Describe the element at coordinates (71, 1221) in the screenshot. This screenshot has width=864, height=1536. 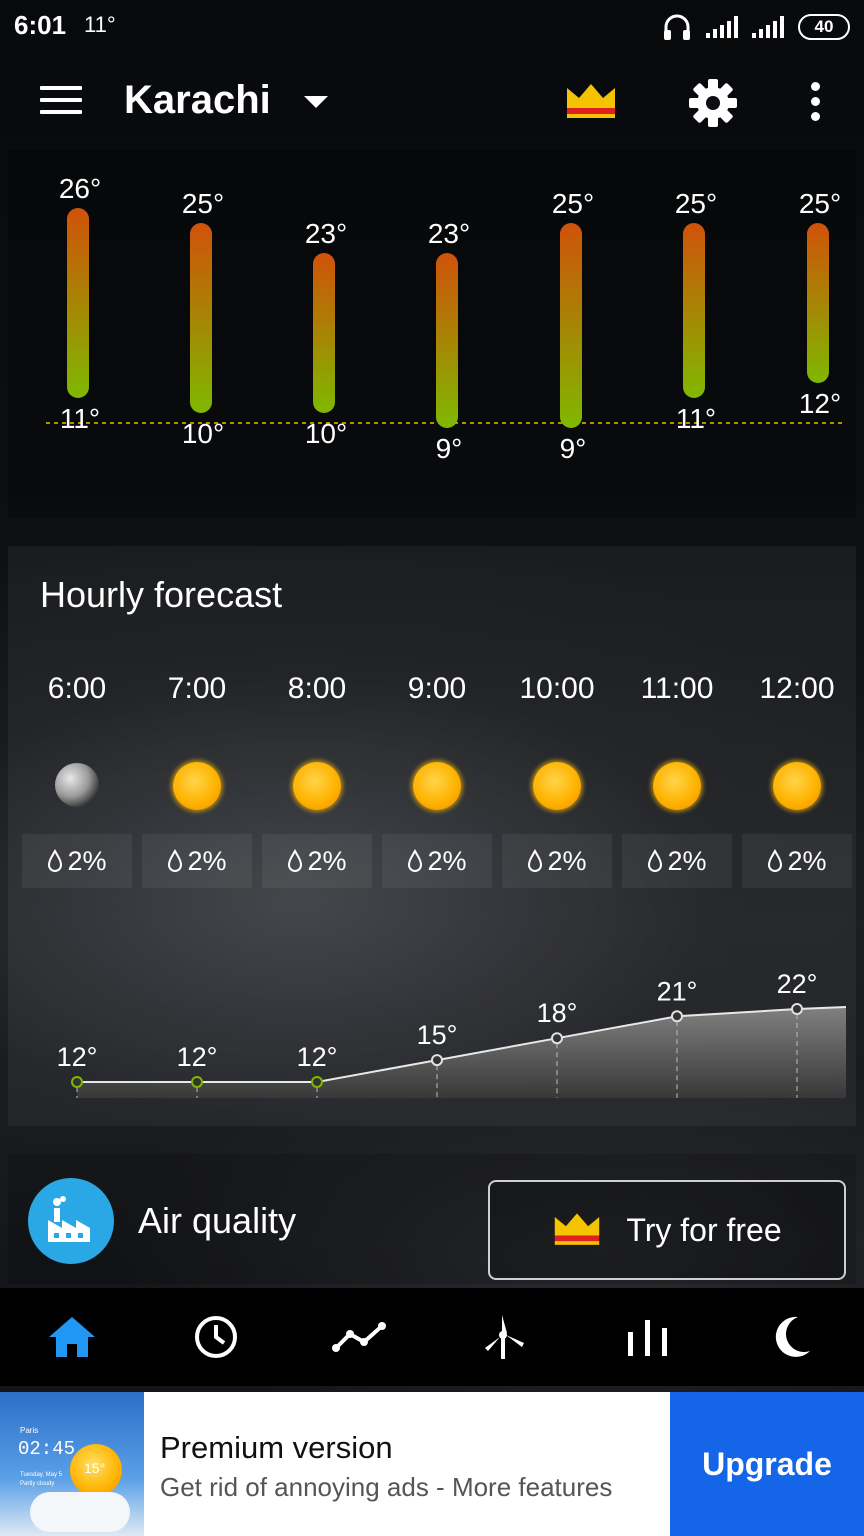
I see `factory-icon` at that location.